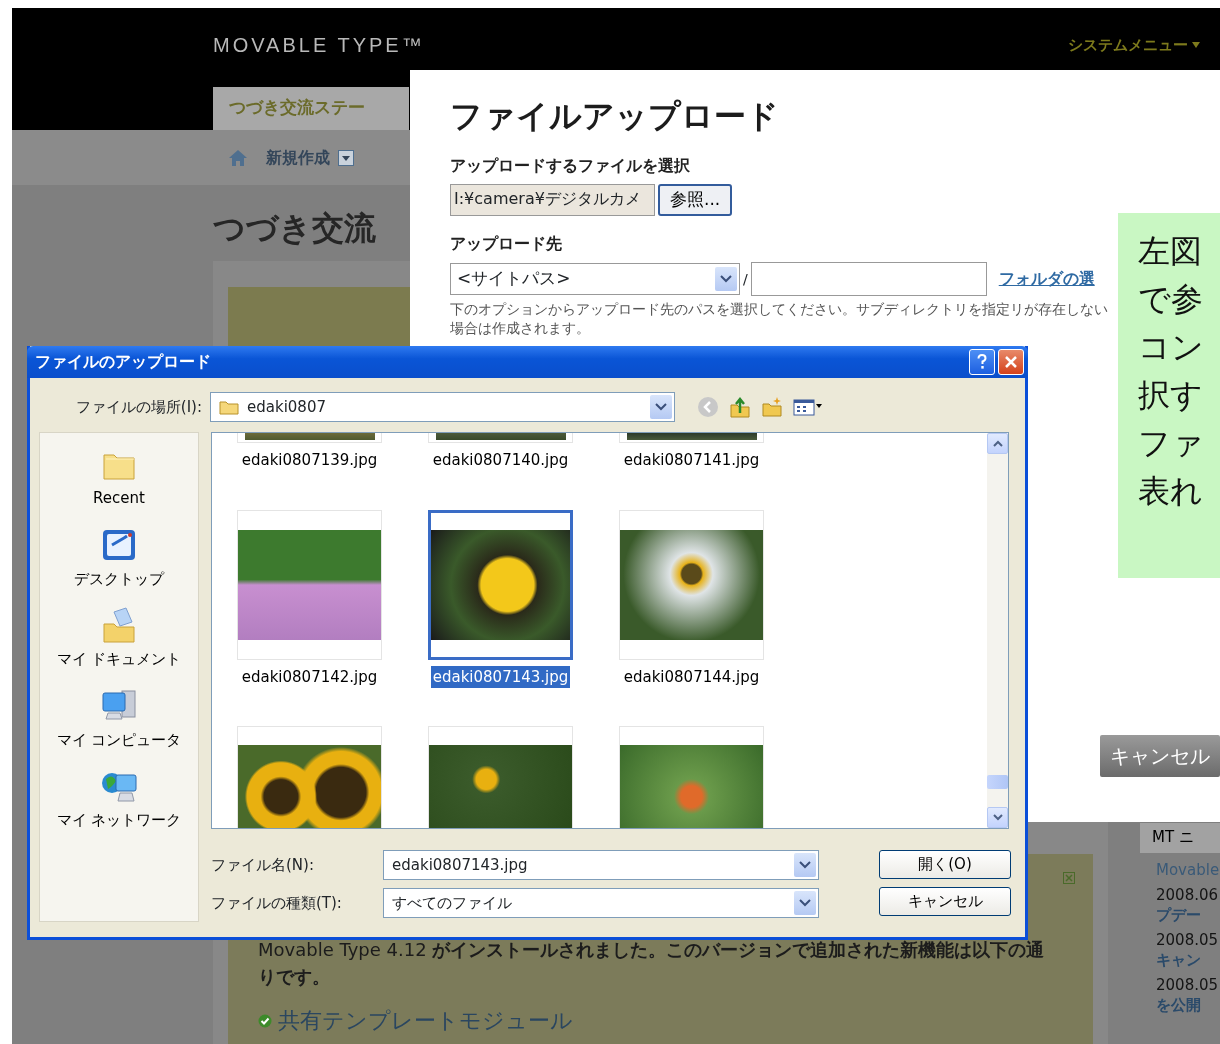  What do you see at coordinates (652, 963) in the screenshot?
I see `news-text: Movable Type 4.12 がインストールされました。このバージョンで追加された新機能は以下の通りです。` at bounding box center [652, 963].